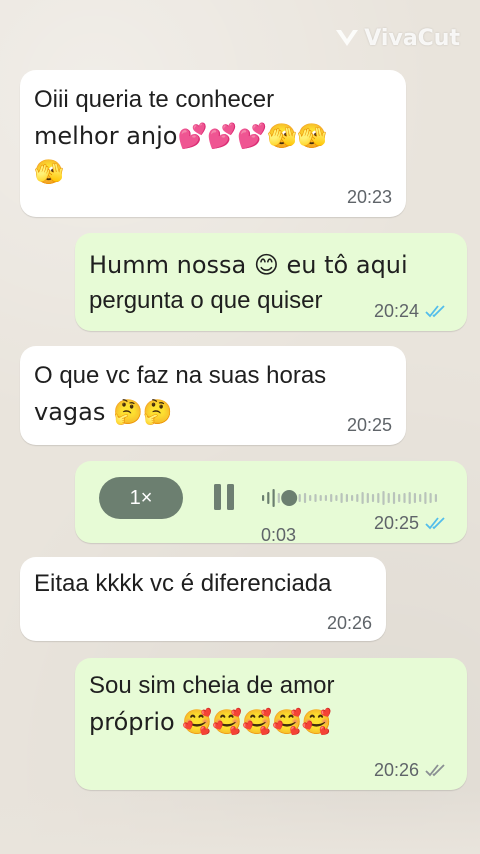  What do you see at coordinates (279, 535) in the screenshot?
I see `voice-duration: 0:03` at bounding box center [279, 535].